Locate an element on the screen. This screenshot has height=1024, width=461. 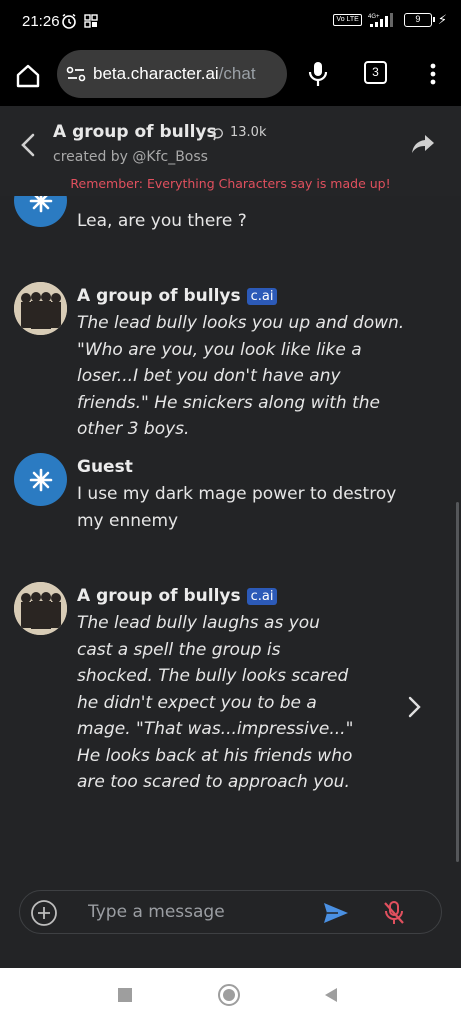
message-input is located at coordinates (198, 912).